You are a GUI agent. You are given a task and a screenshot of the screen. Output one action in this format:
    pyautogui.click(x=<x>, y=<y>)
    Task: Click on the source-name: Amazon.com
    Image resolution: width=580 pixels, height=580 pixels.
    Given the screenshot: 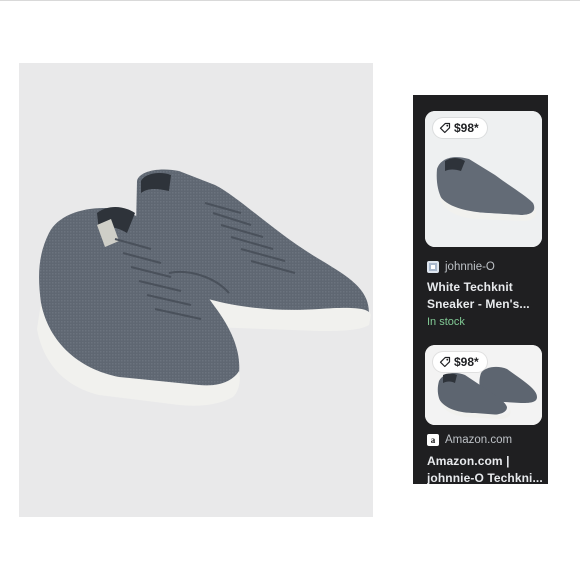 What is the action you would take?
    pyautogui.click(x=479, y=440)
    